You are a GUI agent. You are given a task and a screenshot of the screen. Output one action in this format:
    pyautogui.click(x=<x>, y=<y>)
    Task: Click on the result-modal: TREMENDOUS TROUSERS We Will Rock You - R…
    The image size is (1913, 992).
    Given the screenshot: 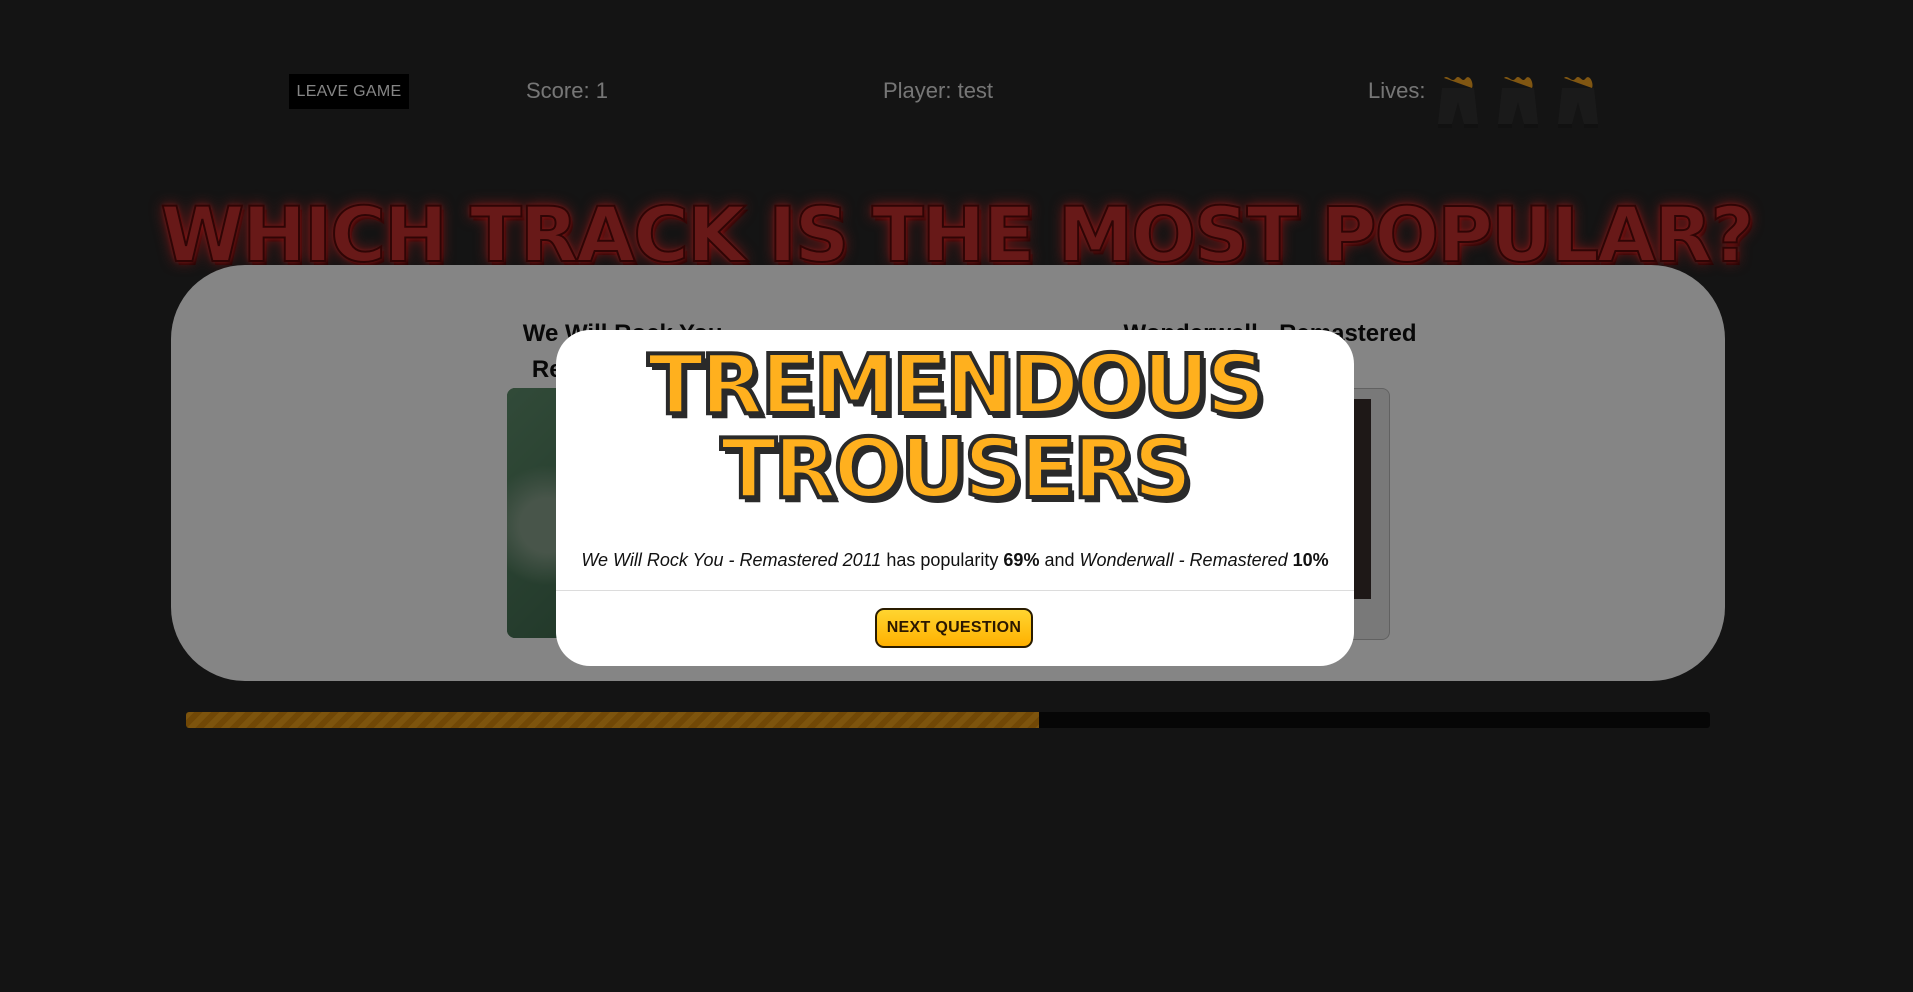 What is the action you would take?
    pyautogui.click(x=955, y=498)
    